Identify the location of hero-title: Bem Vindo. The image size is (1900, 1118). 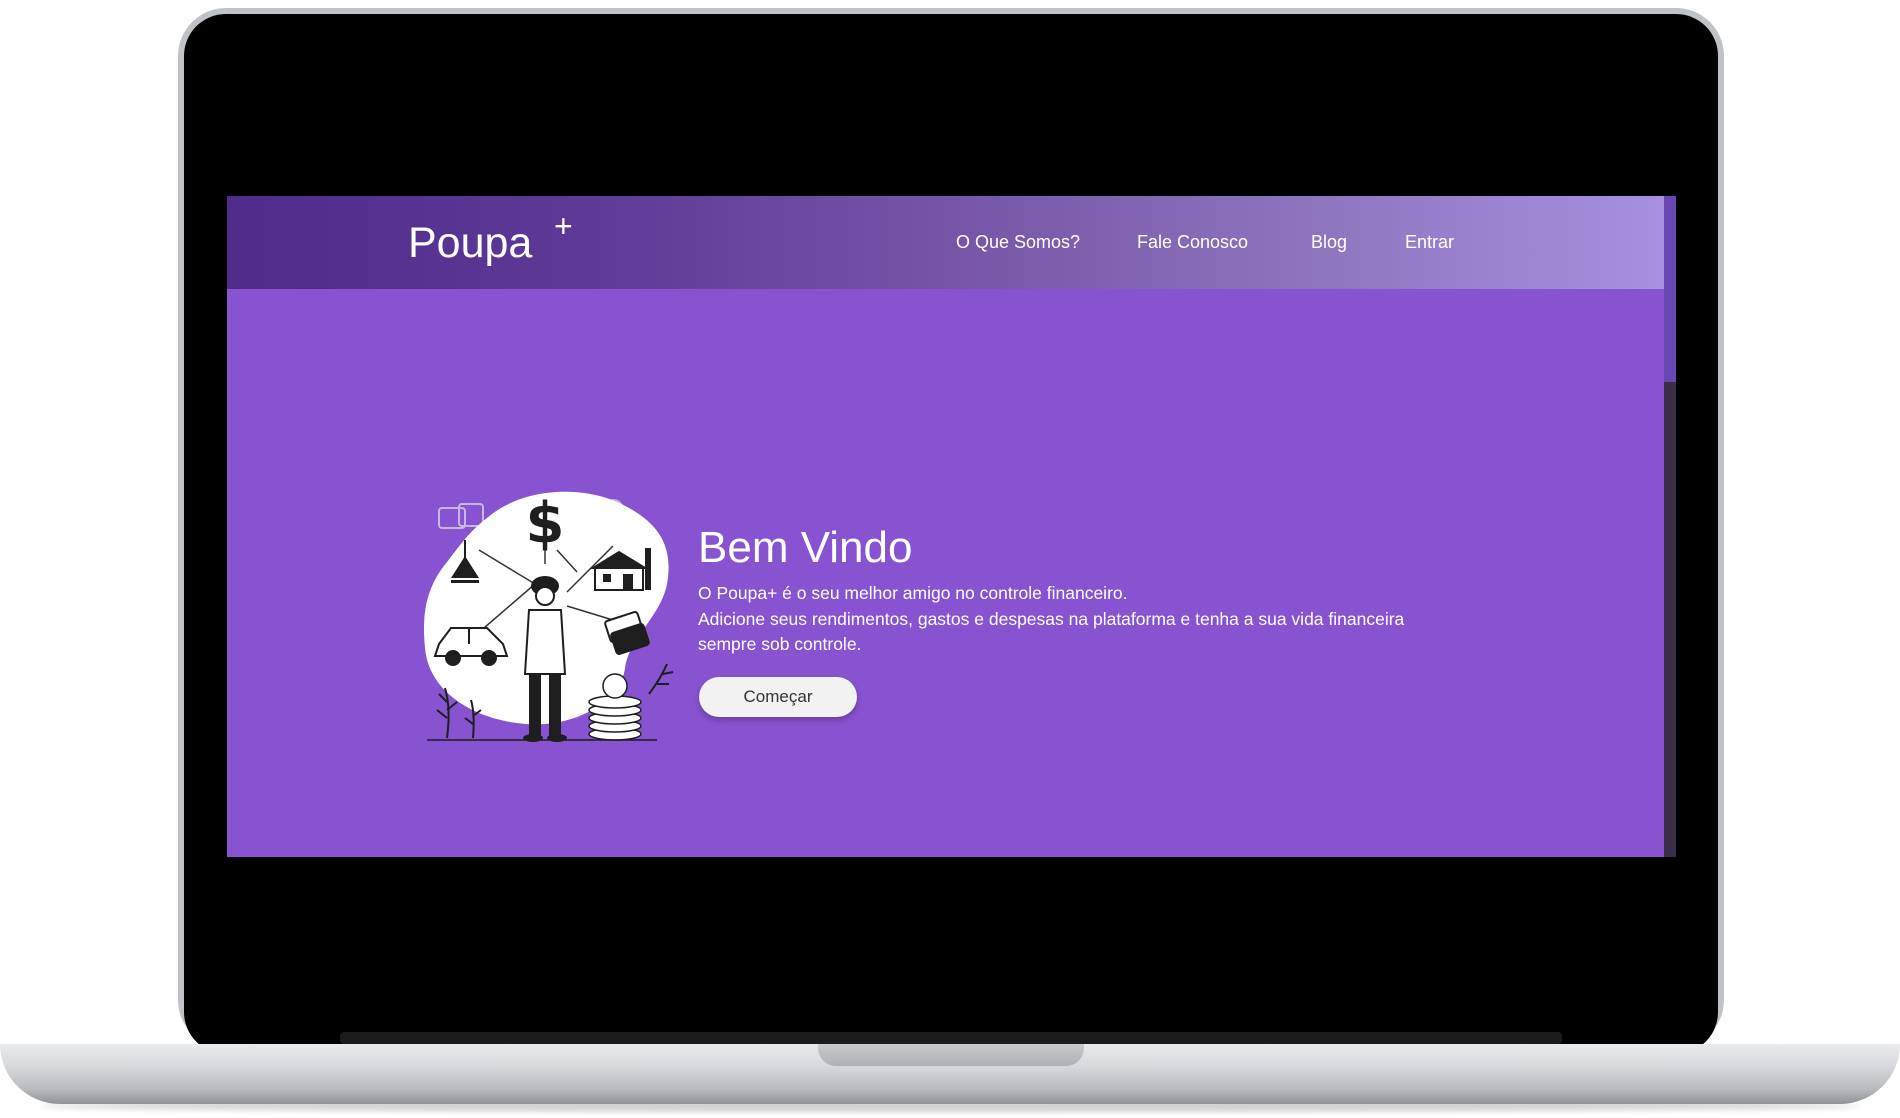
(805, 547).